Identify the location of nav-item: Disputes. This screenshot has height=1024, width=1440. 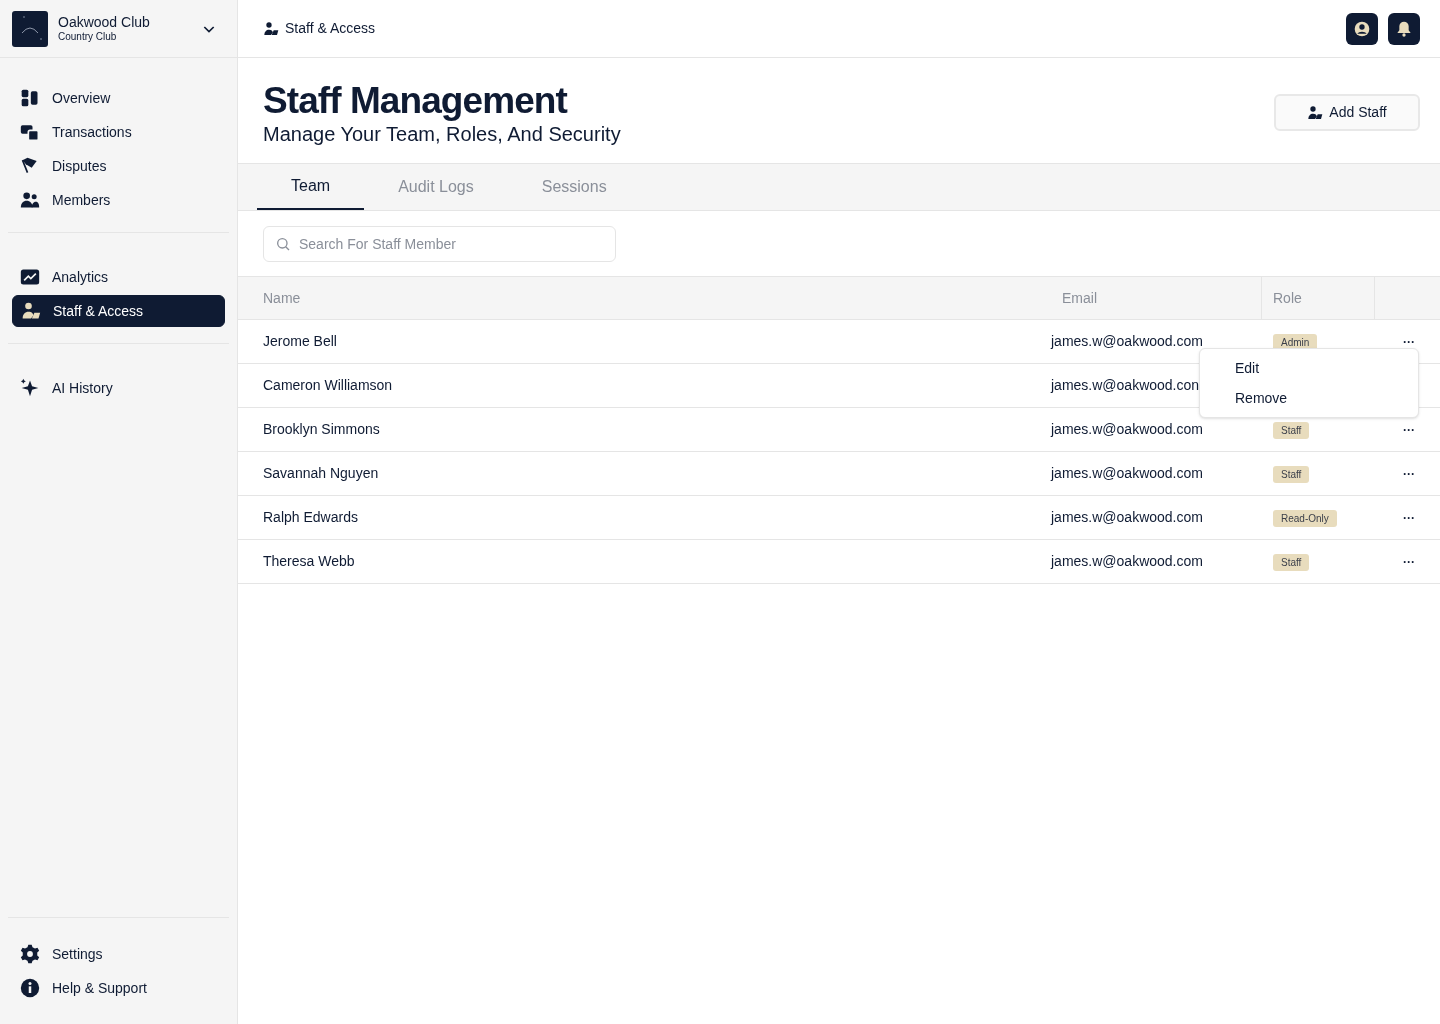
(118, 166).